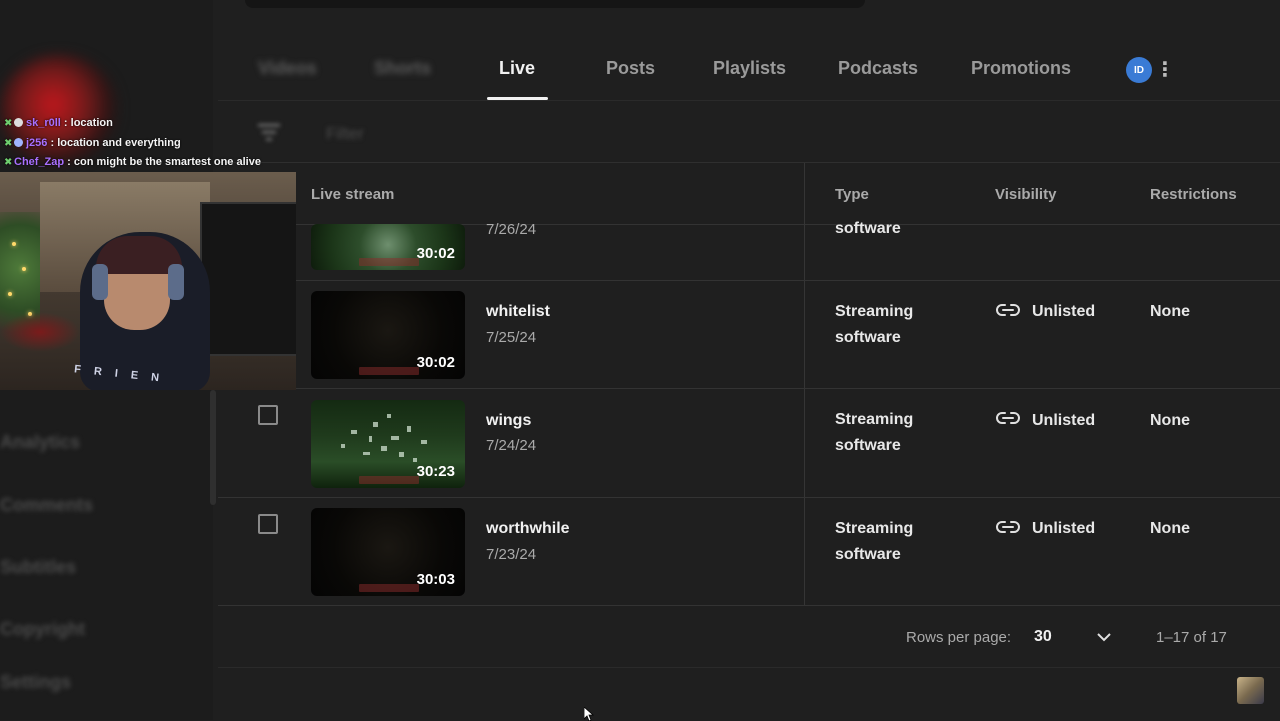 This screenshot has width=1280, height=721. What do you see at coordinates (42, 629) in the screenshot?
I see `sidebar-item-copyright: Copyright` at bounding box center [42, 629].